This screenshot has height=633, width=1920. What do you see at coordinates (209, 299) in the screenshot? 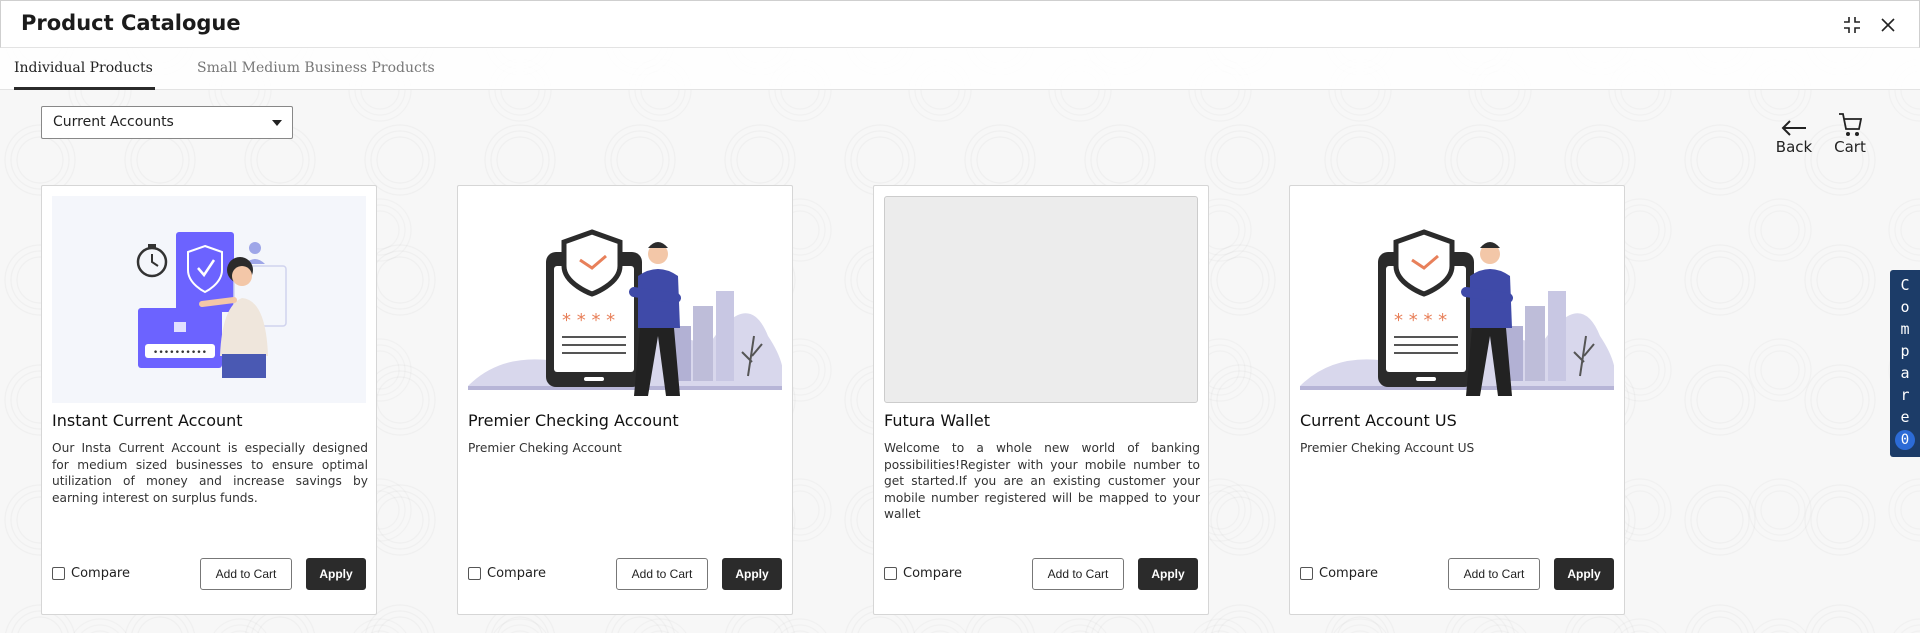
I see `security-illustration: ••••••••••` at bounding box center [209, 299].